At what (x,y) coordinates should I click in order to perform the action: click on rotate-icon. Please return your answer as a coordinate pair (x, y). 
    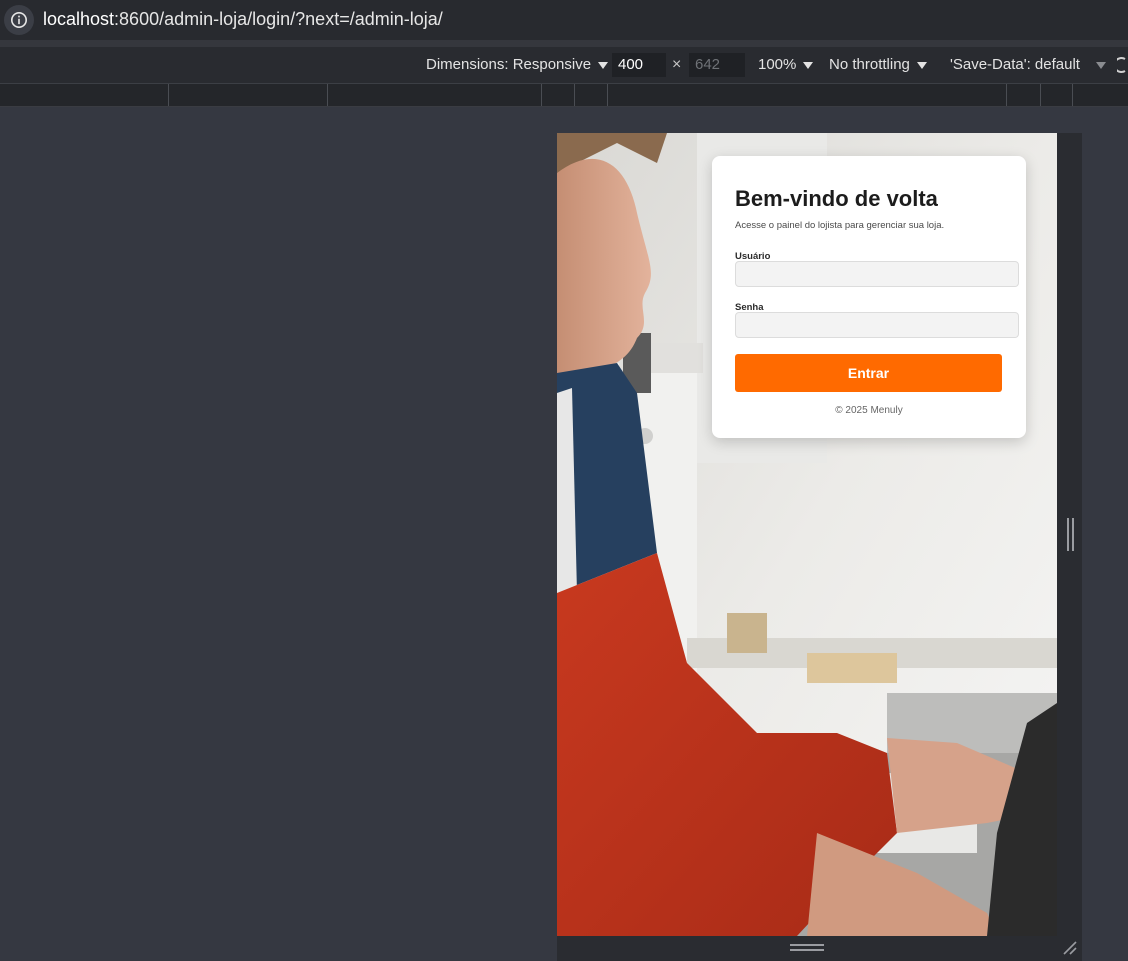
    Looking at the image, I should click on (1120, 65).